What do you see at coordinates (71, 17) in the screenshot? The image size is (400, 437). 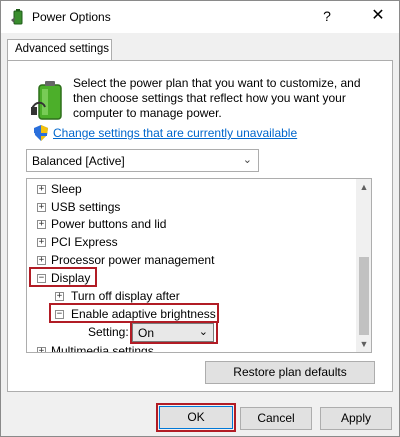 I see `window-title: Power Options` at bounding box center [71, 17].